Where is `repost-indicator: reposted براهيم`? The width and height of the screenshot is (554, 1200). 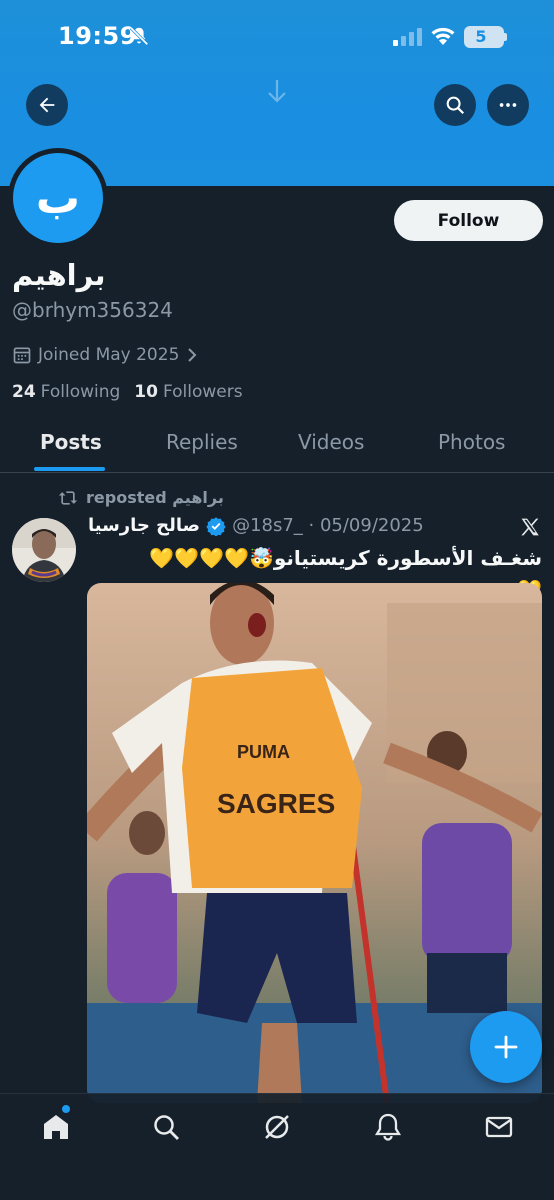
repost-indicator: reposted براهيم is located at coordinates (141, 497).